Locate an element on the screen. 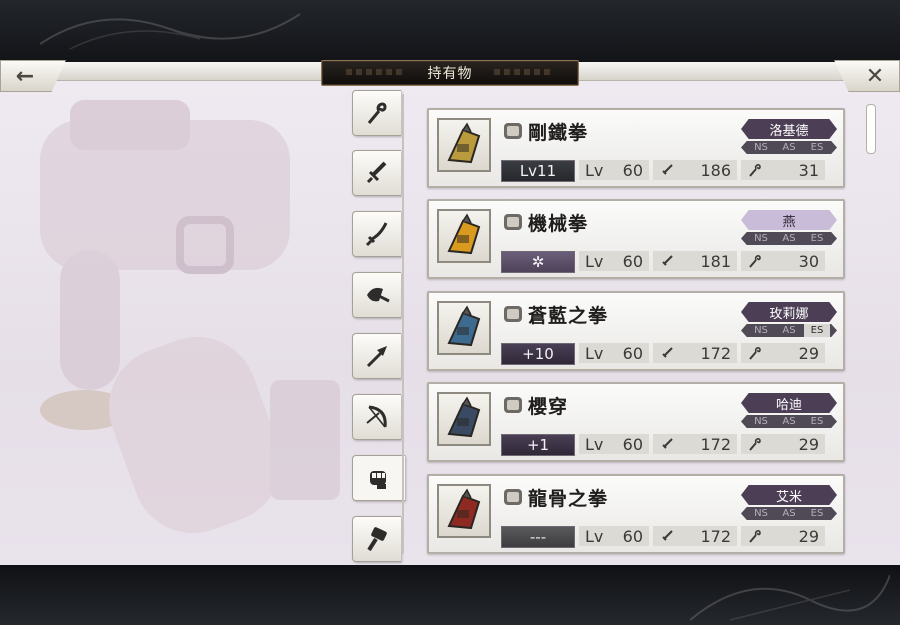 This screenshot has height=625, width=900. owner-badge: 玫莉娜 is located at coordinates (789, 312).